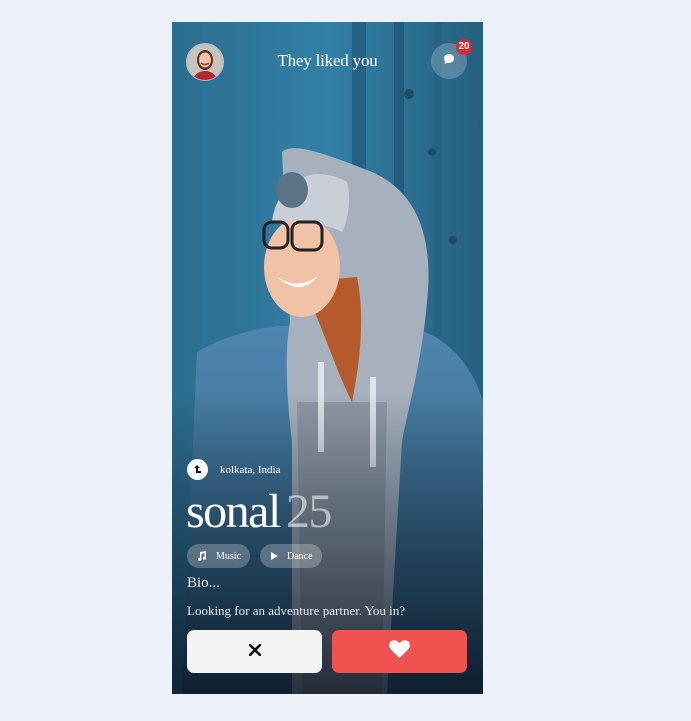 The height and width of the screenshot is (721, 691). I want to click on play-icon, so click(274, 556).